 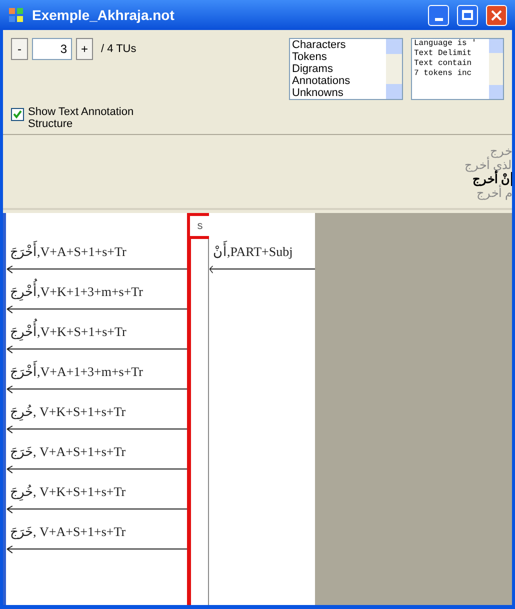 I want to click on text-line: لذي أخرج, so click(x=488, y=165).